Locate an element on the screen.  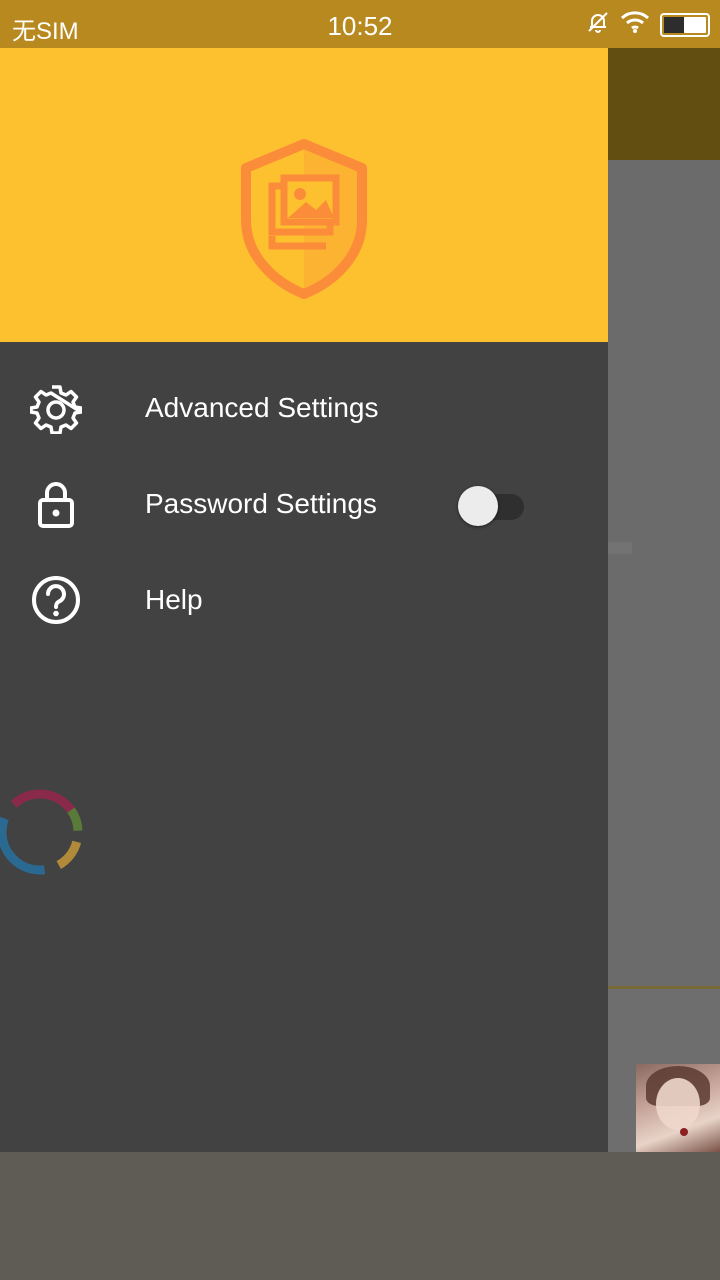
menu-item-label: Password Settings is located at coordinates (261, 503).